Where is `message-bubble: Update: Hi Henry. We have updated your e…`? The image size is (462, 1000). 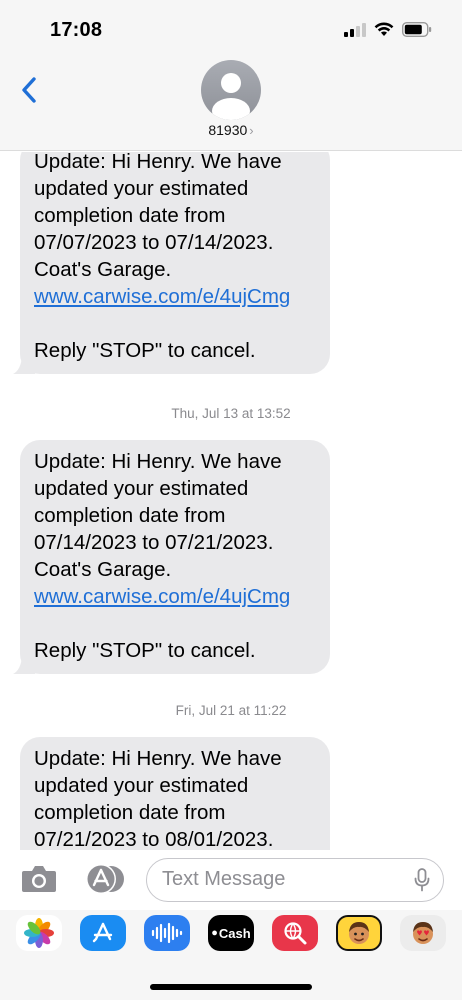
message-bubble: Update: Hi Henry. We have updated your e… is located at coordinates (175, 793).